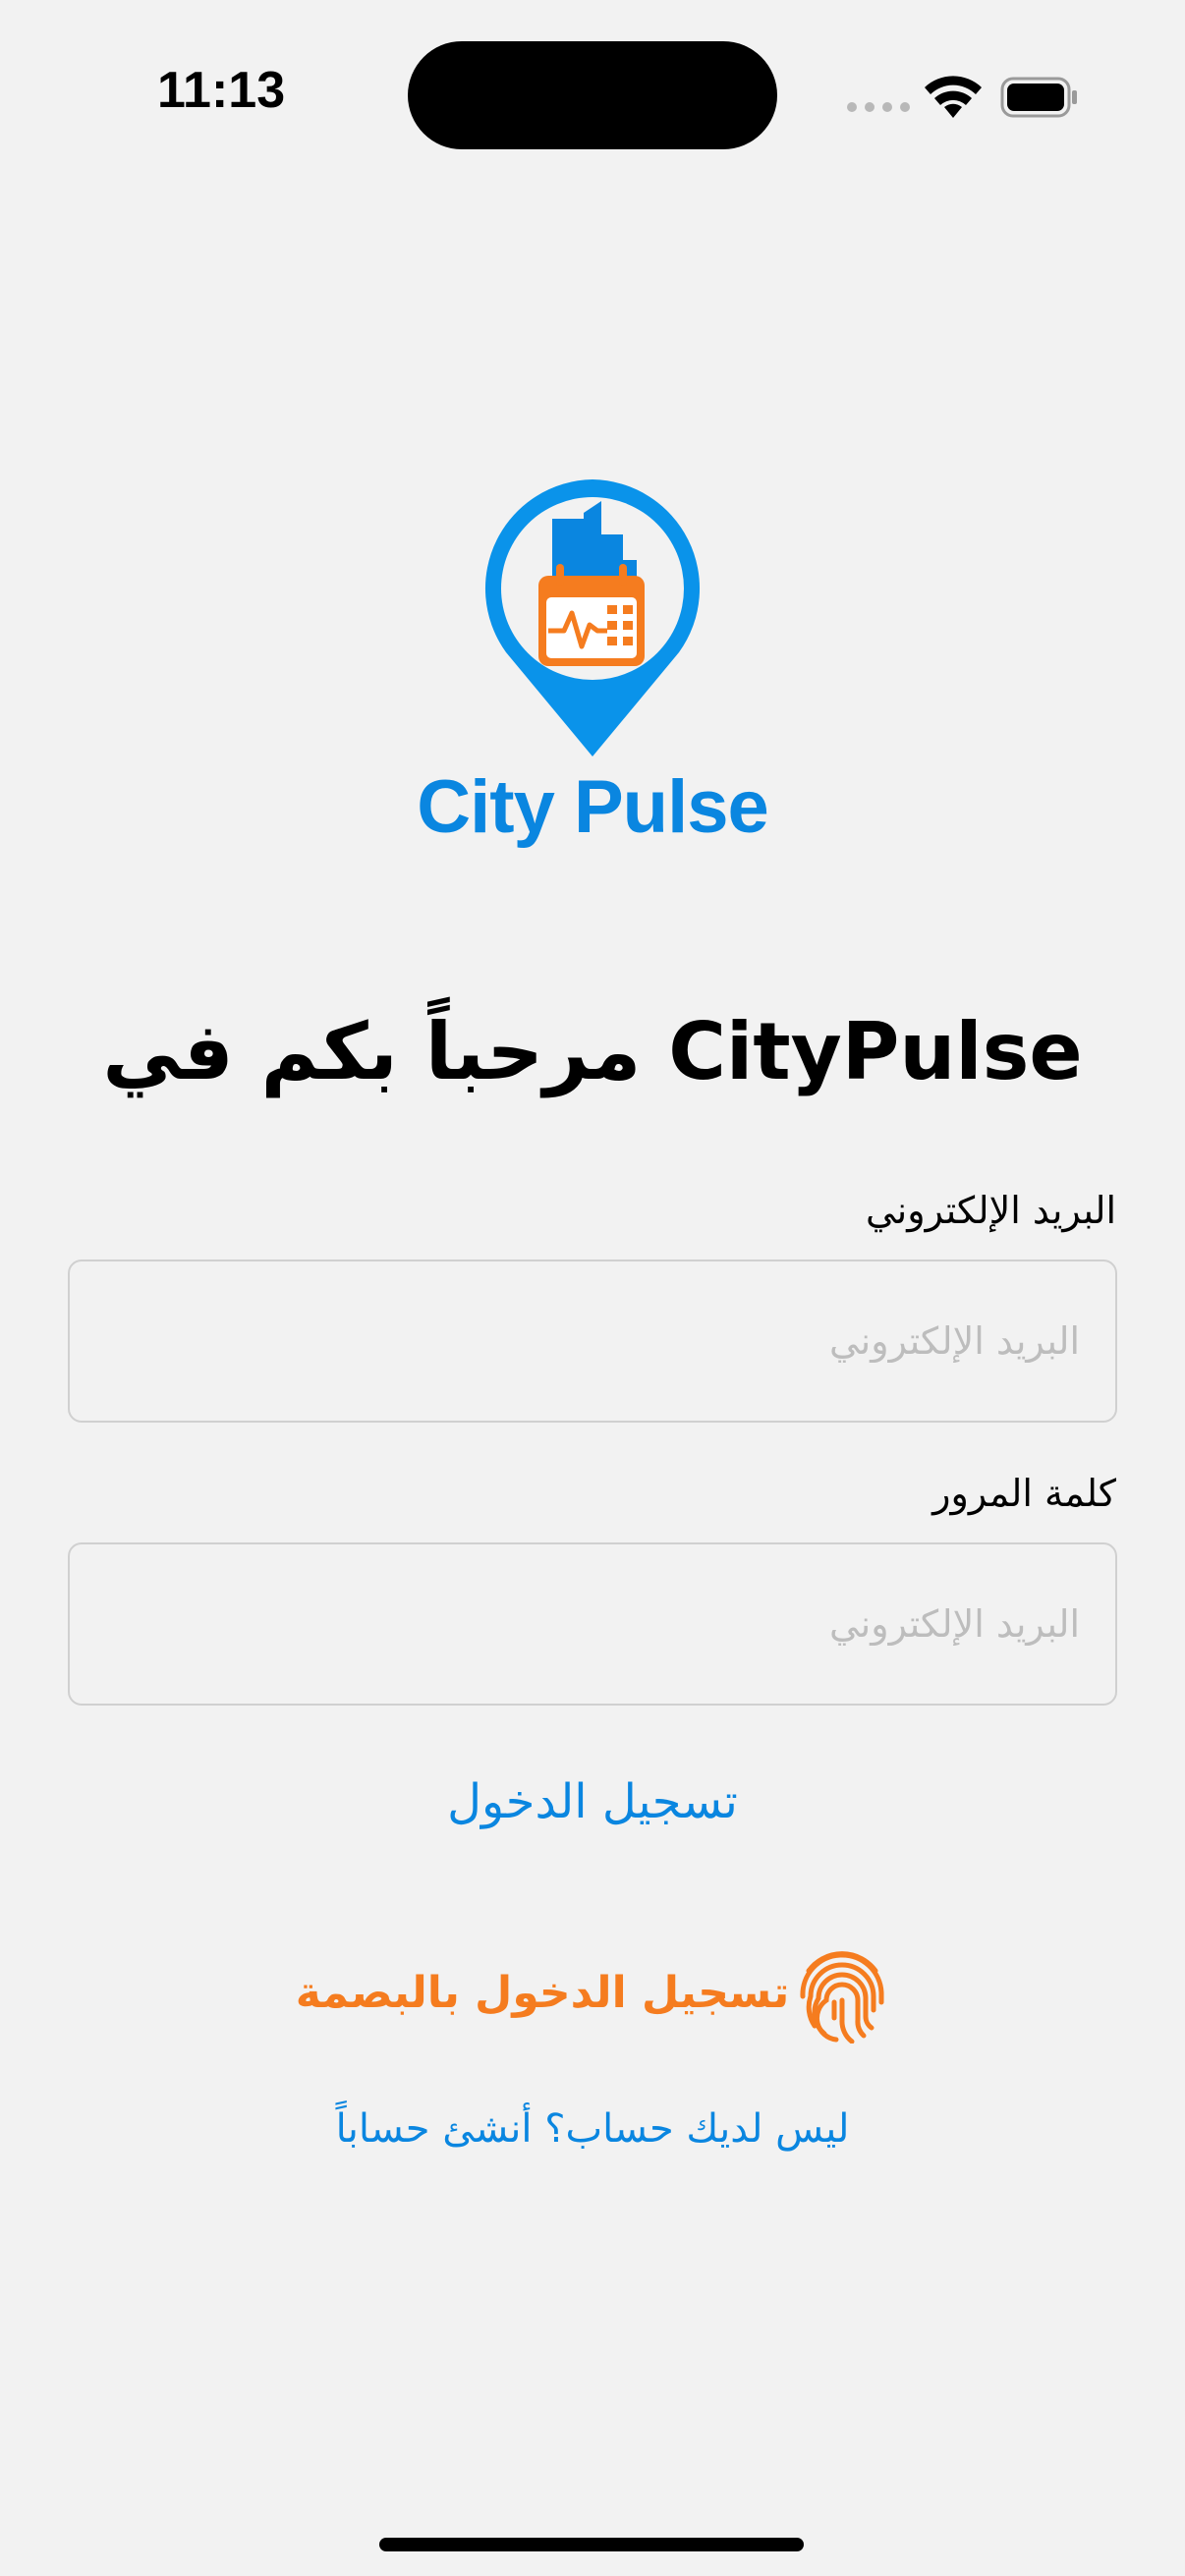 The height and width of the screenshot is (2576, 1185). Describe the element at coordinates (954, 97) in the screenshot. I see `wifi-icon` at that location.